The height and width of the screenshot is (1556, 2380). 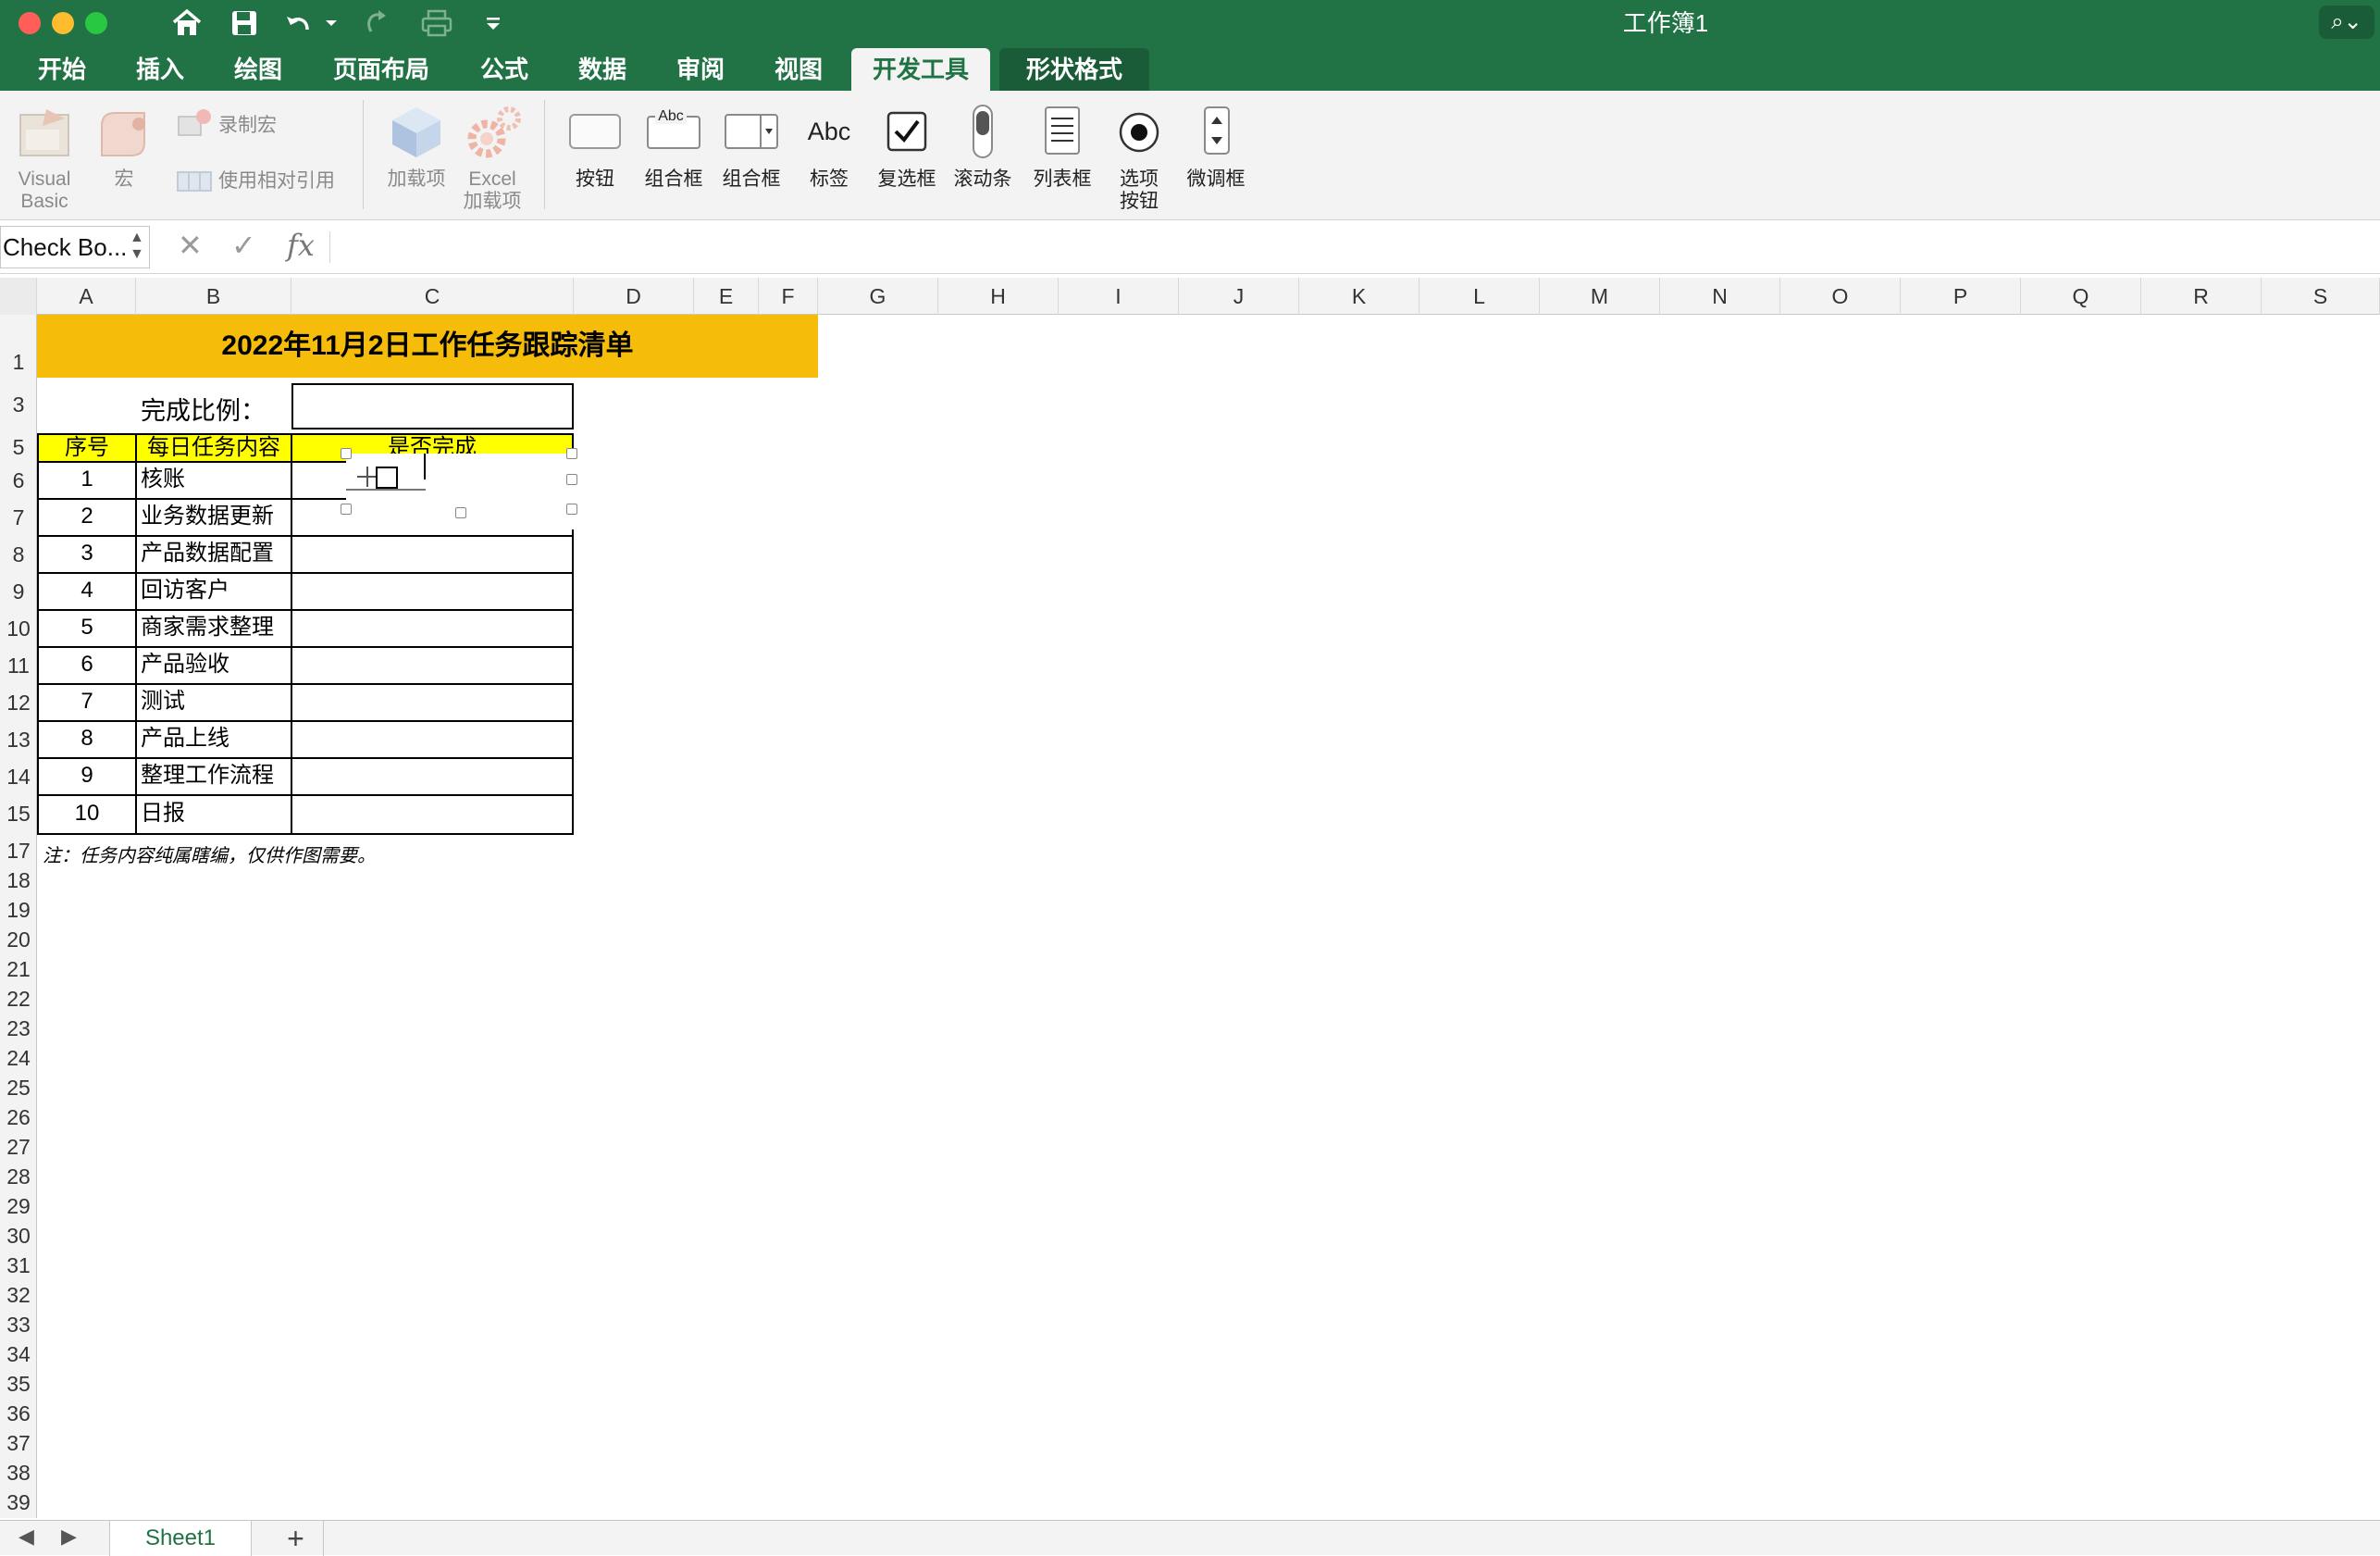 What do you see at coordinates (18, 1326) in the screenshot?
I see `row-header: 33` at bounding box center [18, 1326].